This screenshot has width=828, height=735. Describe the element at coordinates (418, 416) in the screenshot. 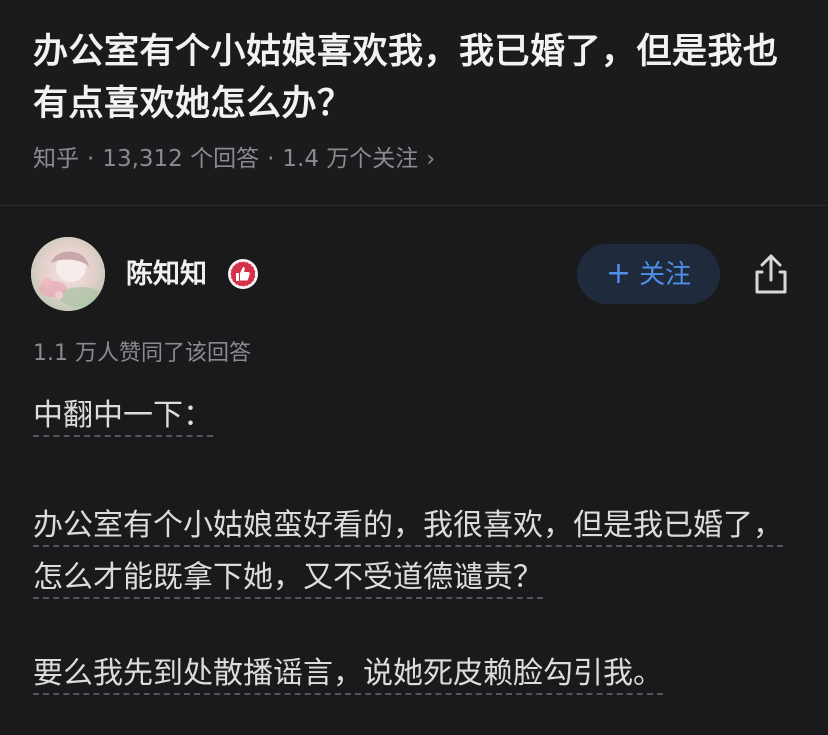

I see `answer-paragraph: 中翻中一下：` at that location.